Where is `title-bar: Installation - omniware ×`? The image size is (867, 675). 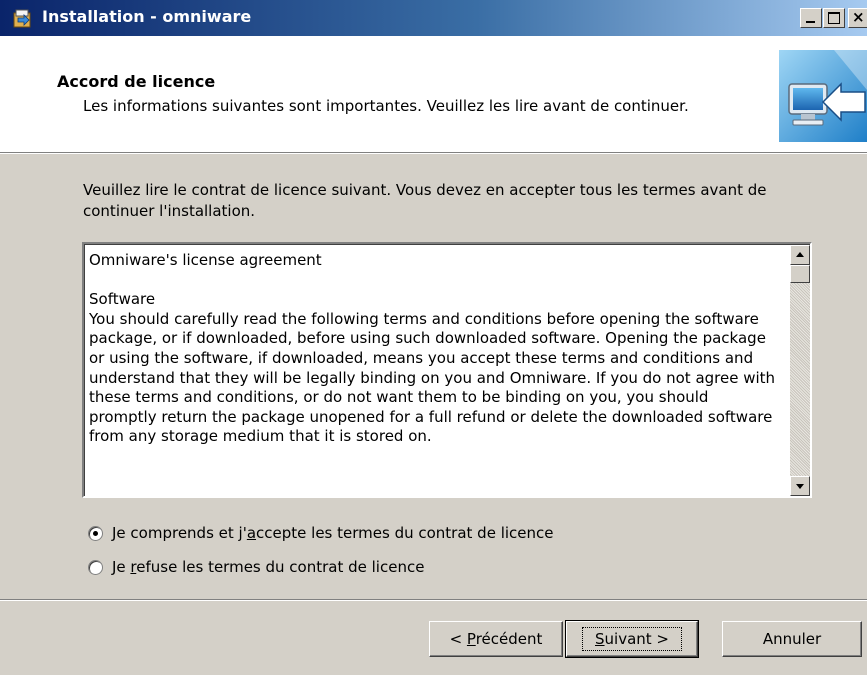 title-bar: Installation - omniware × is located at coordinates (433, 18).